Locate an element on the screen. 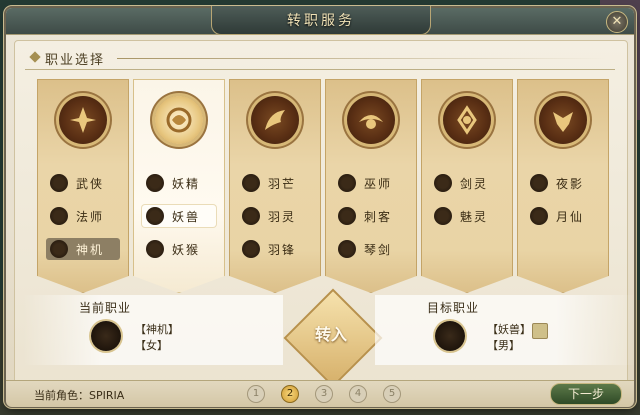 The width and height of the screenshot is (640, 415). step-5: 5 is located at coordinates (392, 394).